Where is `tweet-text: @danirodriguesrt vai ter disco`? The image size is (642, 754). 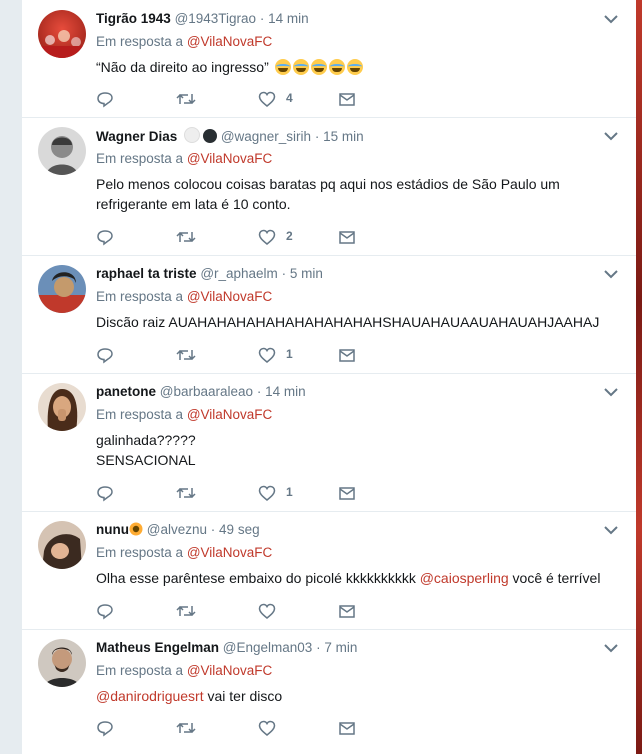 tweet-text: @danirodriguesrt vai ter disco is located at coordinates (358, 696).